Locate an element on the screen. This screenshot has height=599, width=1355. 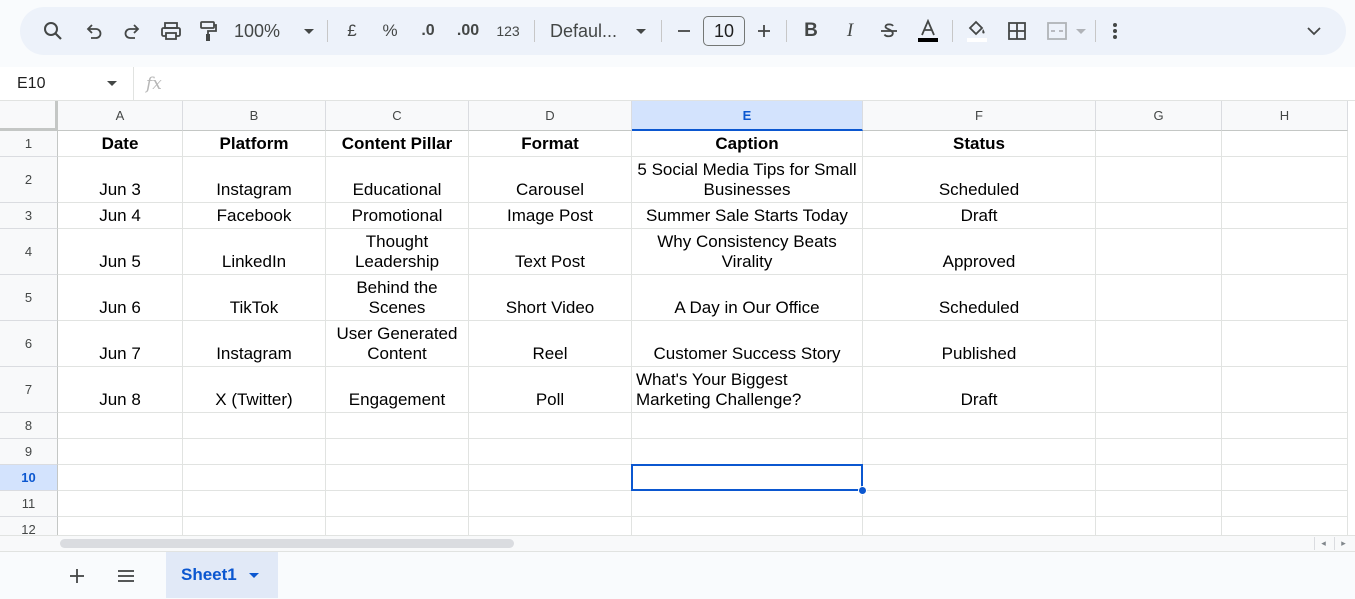
name-box: E10 is located at coordinates (67, 83).